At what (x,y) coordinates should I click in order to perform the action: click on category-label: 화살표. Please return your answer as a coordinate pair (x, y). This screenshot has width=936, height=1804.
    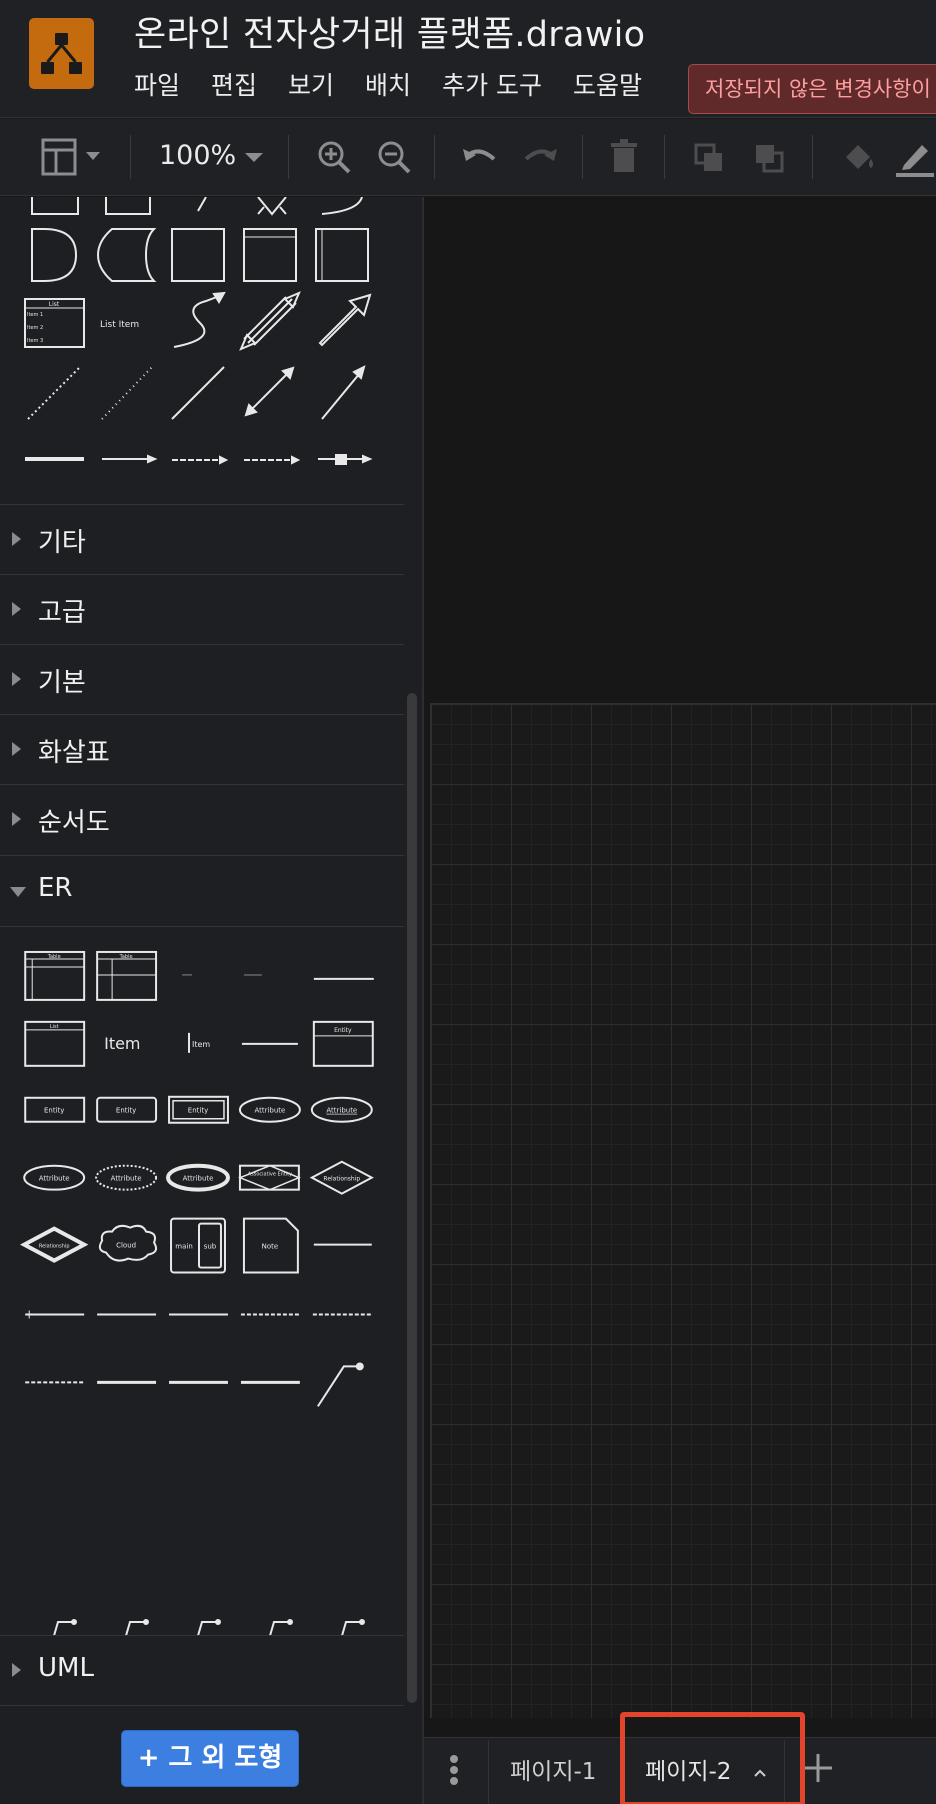
    Looking at the image, I should click on (74, 753).